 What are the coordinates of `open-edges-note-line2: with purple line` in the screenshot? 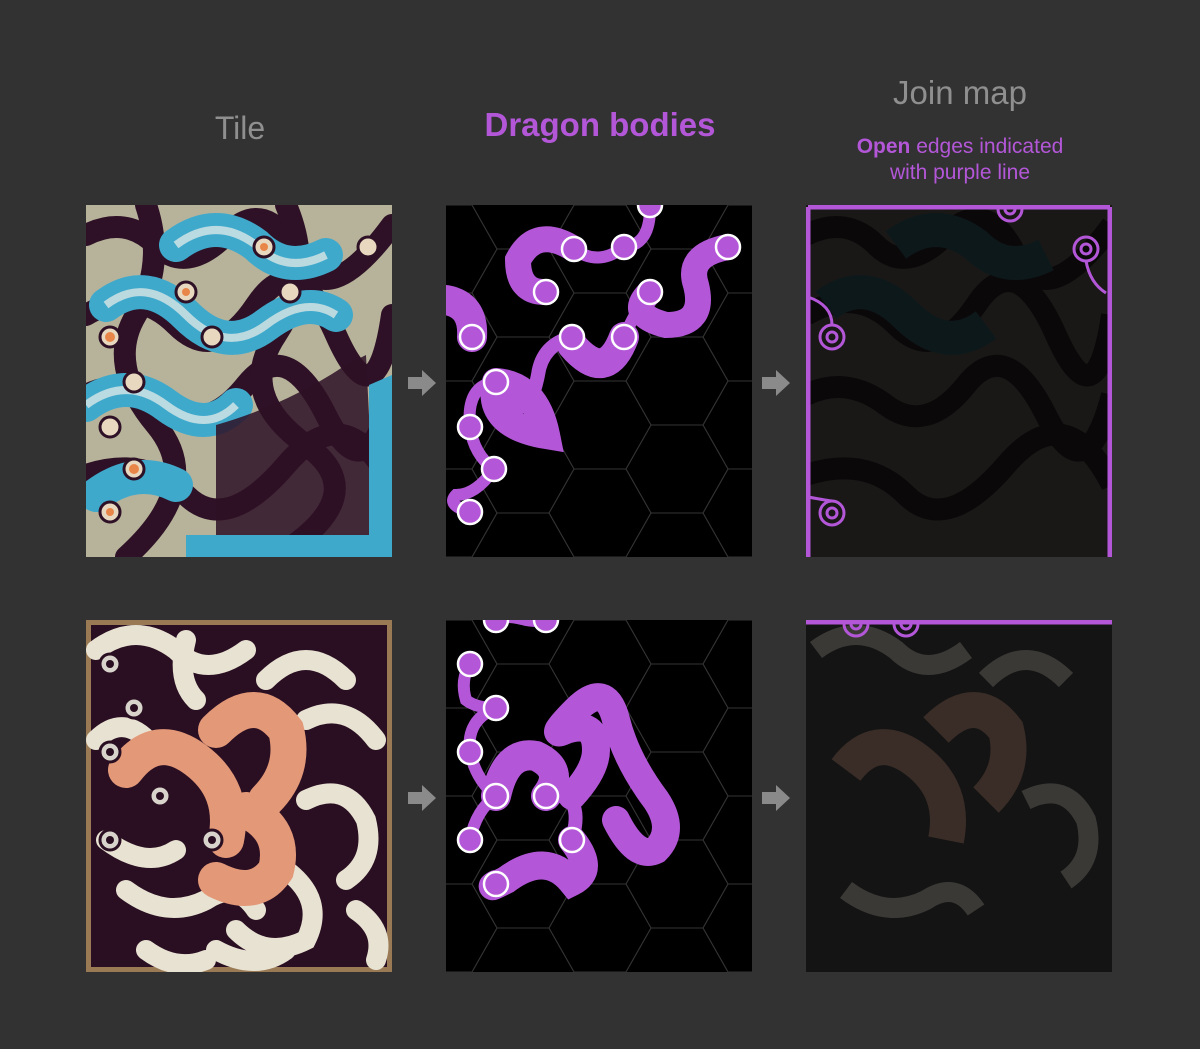 It's located at (960, 172).